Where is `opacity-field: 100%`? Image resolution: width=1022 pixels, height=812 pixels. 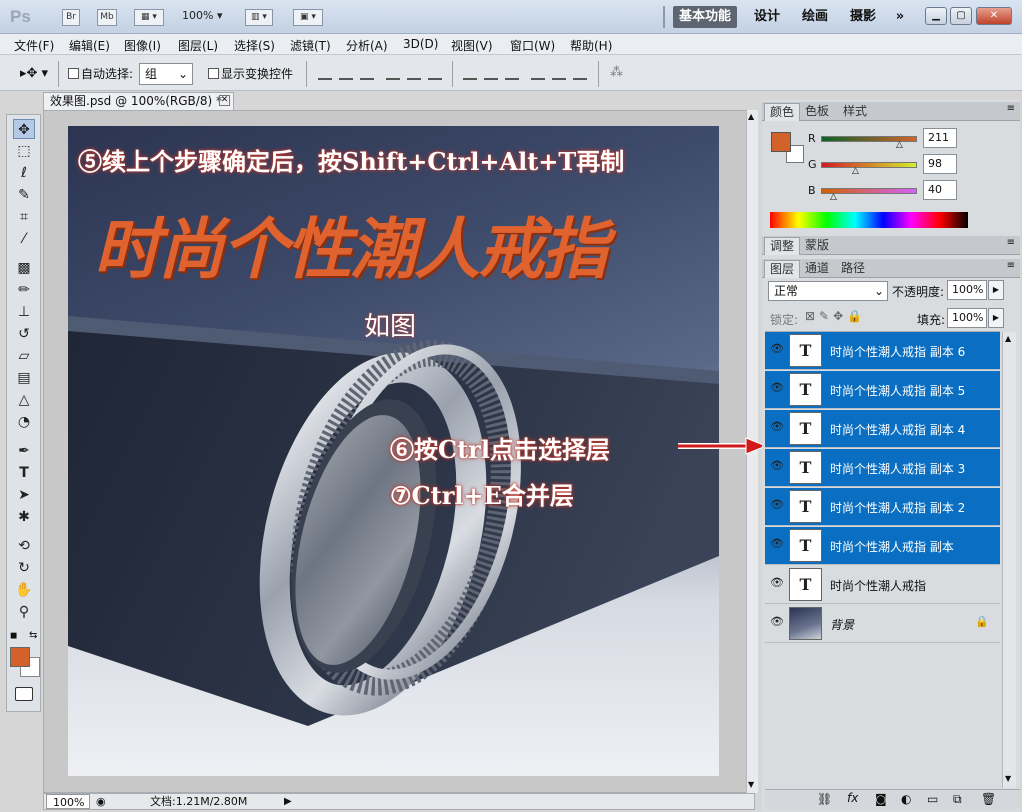
opacity-field: 100% is located at coordinates (967, 290).